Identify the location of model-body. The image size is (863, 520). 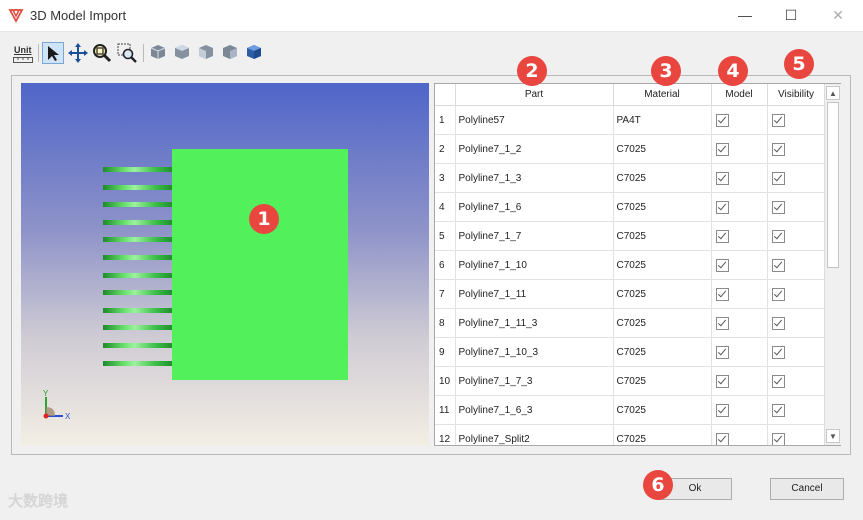
(260, 264).